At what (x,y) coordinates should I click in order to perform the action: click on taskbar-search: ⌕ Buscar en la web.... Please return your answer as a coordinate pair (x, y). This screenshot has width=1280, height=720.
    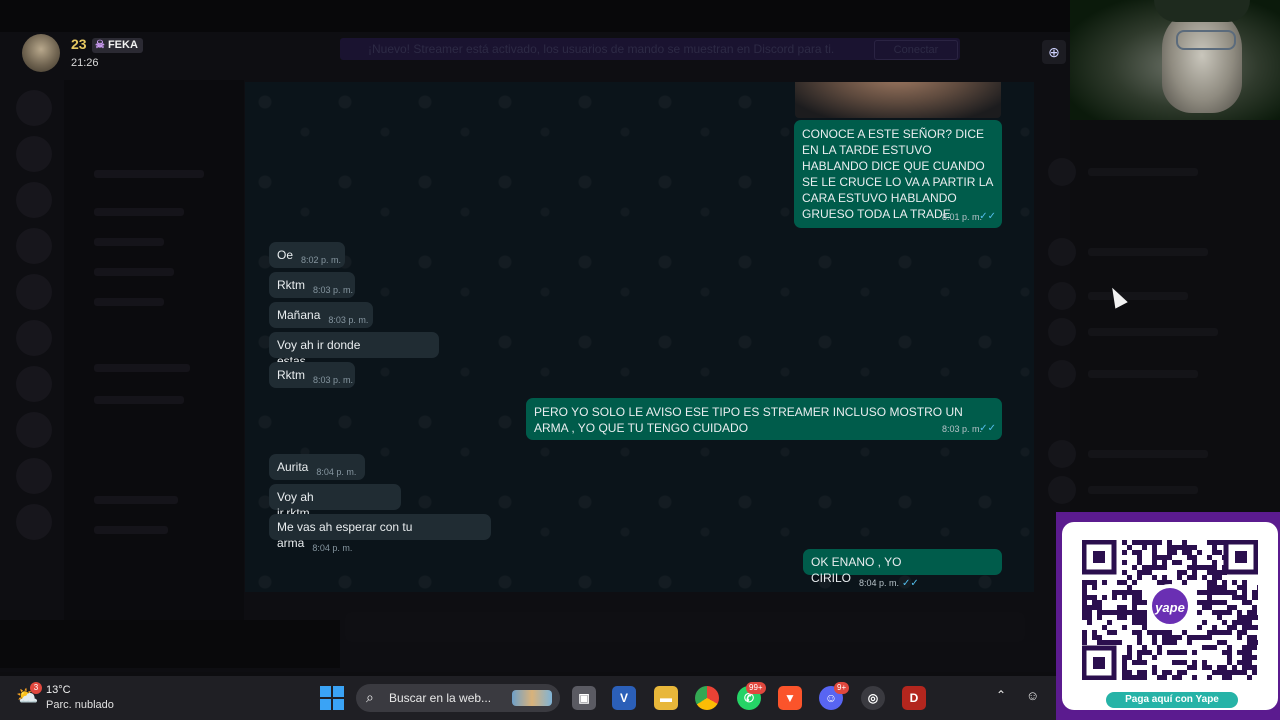
    Looking at the image, I should click on (458, 698).